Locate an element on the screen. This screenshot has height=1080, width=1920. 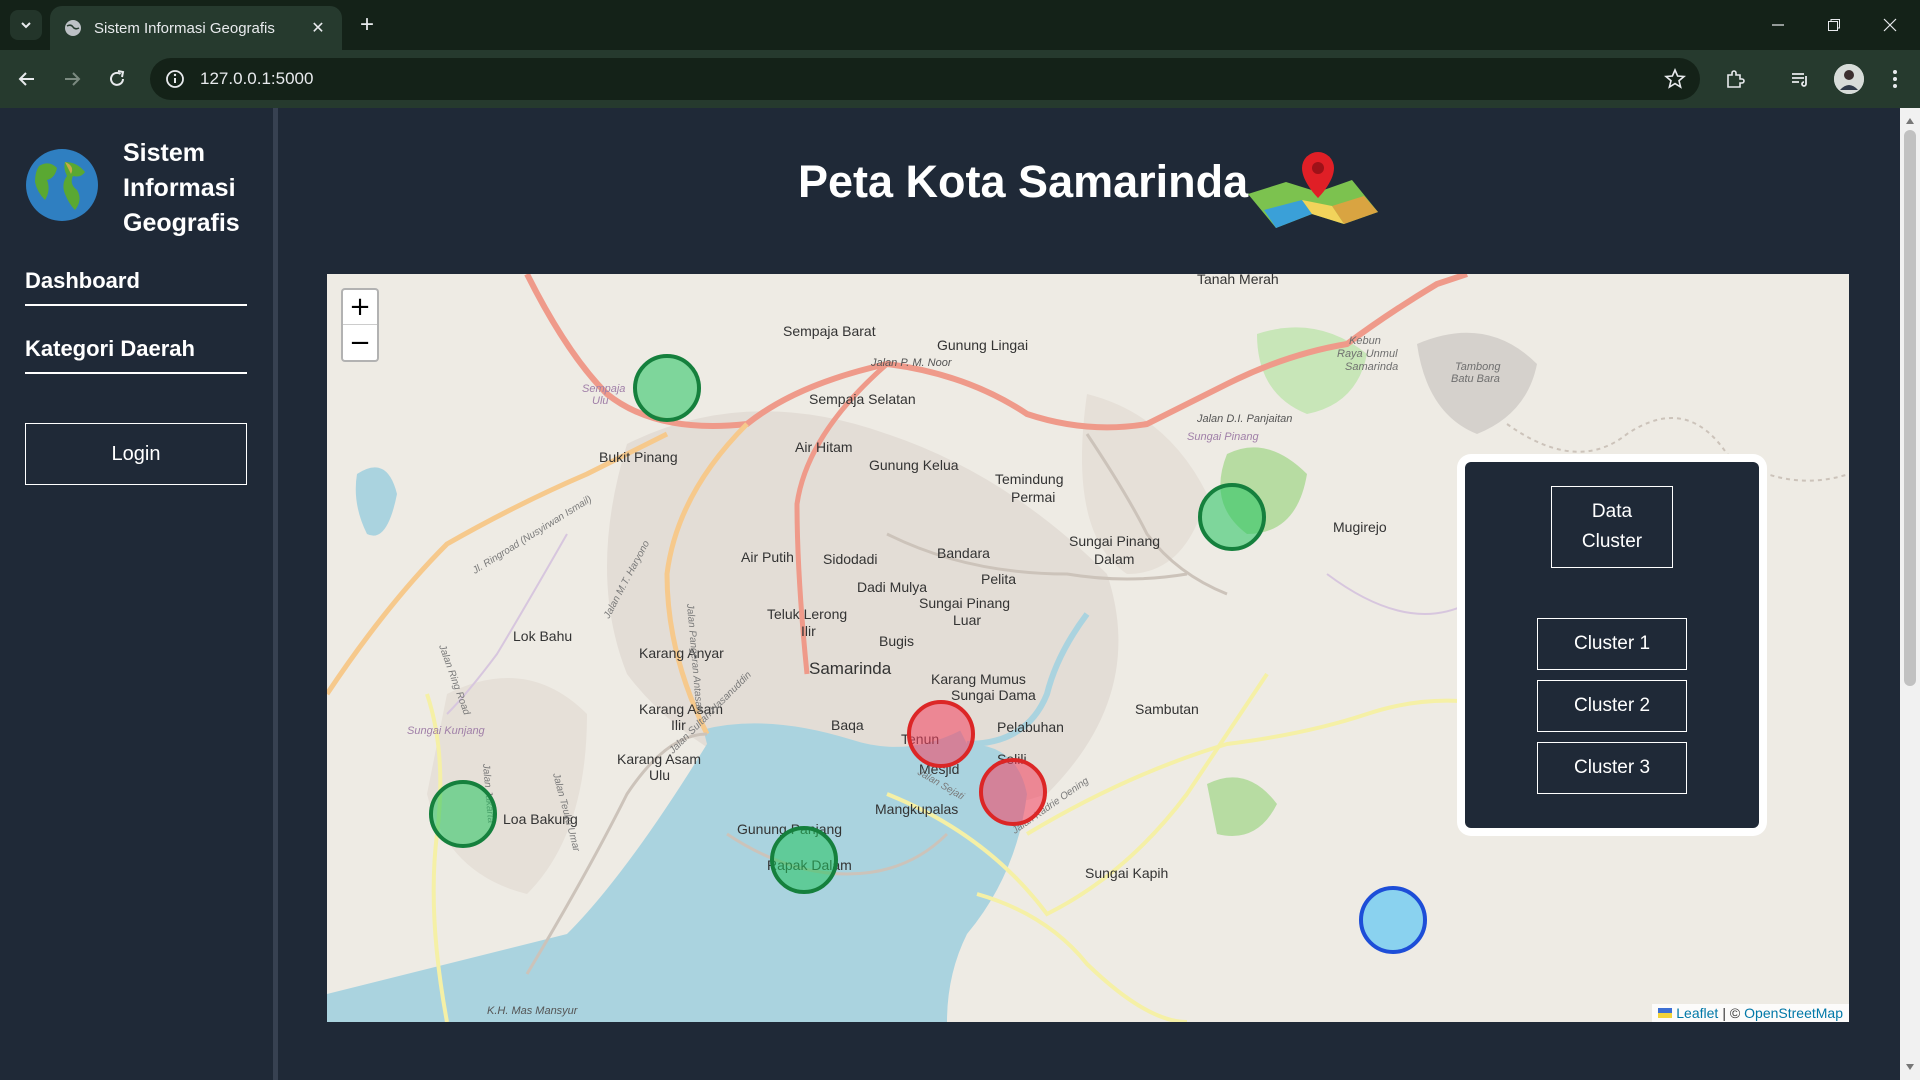
data-cluster-line-2: Cluster is located at coordinates (1612, 541).